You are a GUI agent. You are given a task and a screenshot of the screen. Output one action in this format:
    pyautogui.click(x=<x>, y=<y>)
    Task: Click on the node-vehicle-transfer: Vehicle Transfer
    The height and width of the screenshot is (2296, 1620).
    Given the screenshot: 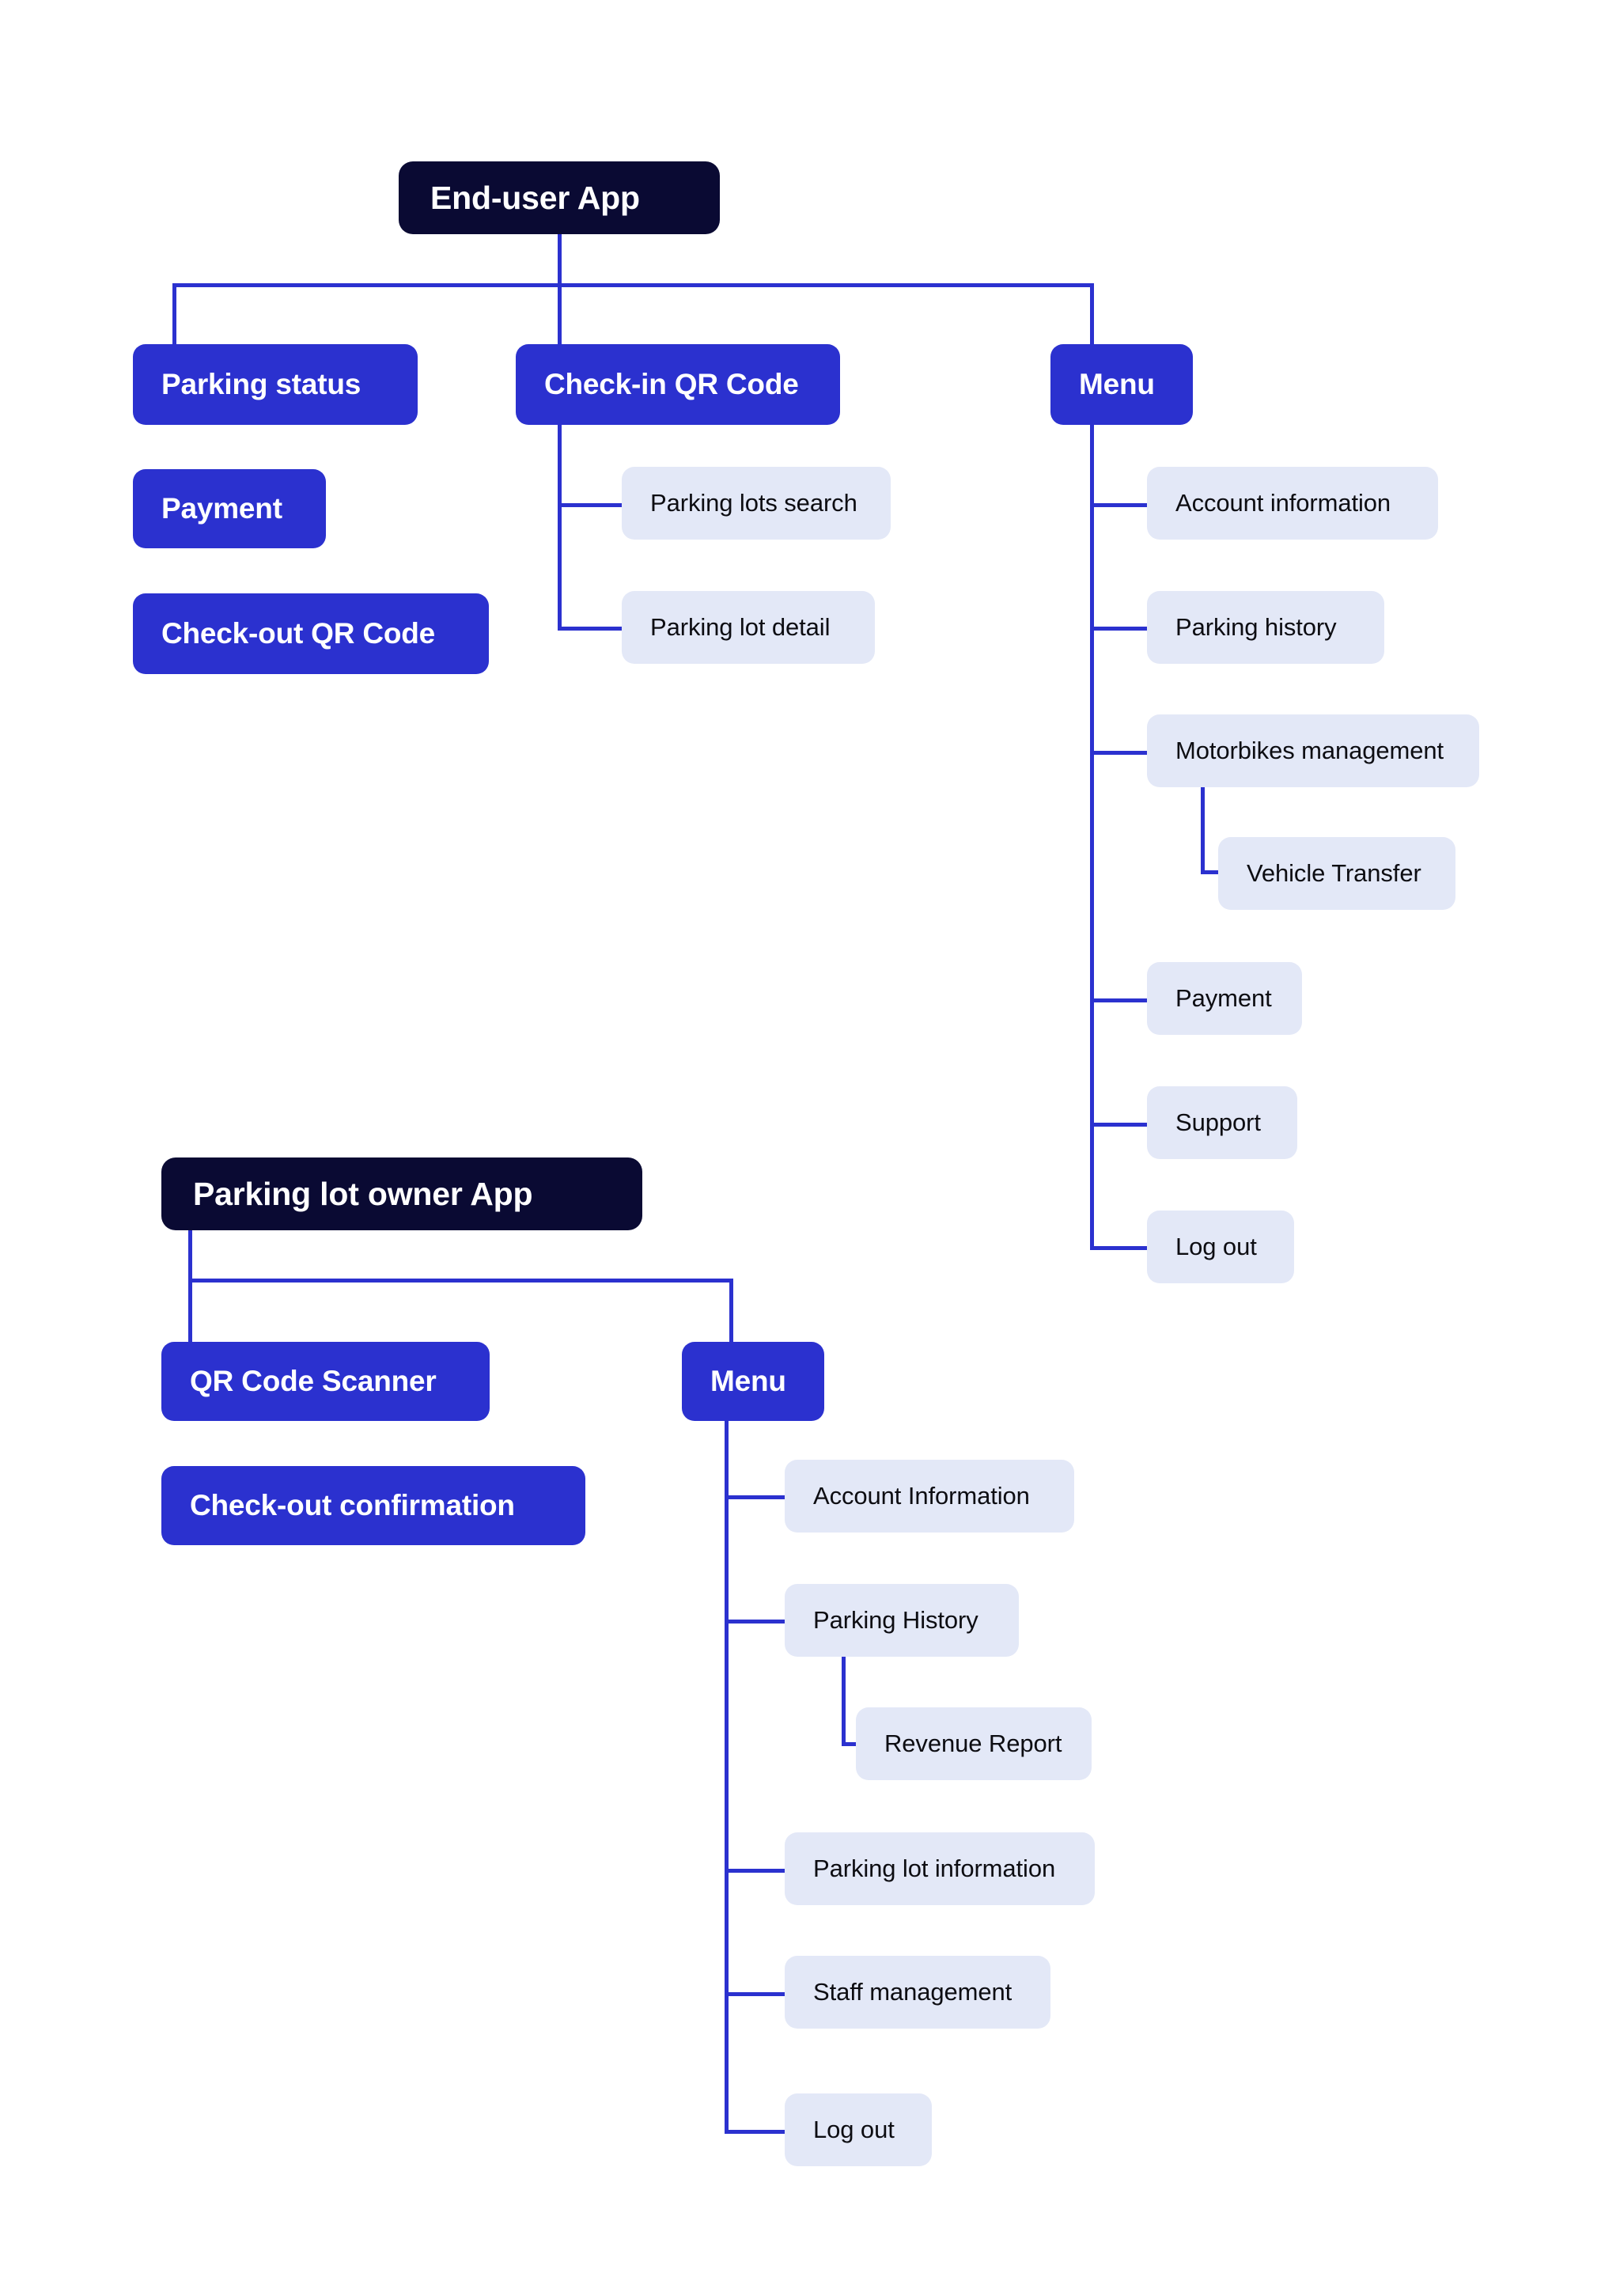 What is the action you would take?
    pyautogui.click(x=1336, y=874)
    